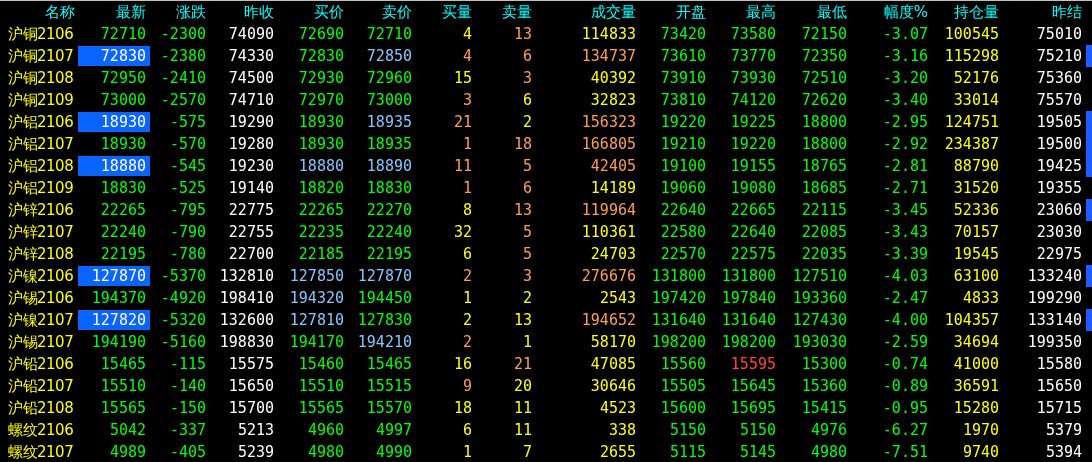  Describe the element at coordinates (183, 342) in the screenshot. I see `table-cell-text: -5160` at that location.